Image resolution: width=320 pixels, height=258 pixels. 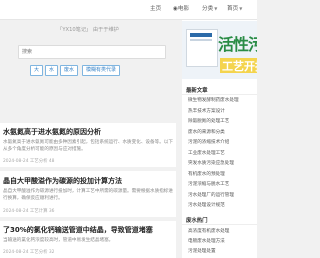 I want to click on article-meta: 2024-08-24 工艺分析 48, so click(x=29, y=161).